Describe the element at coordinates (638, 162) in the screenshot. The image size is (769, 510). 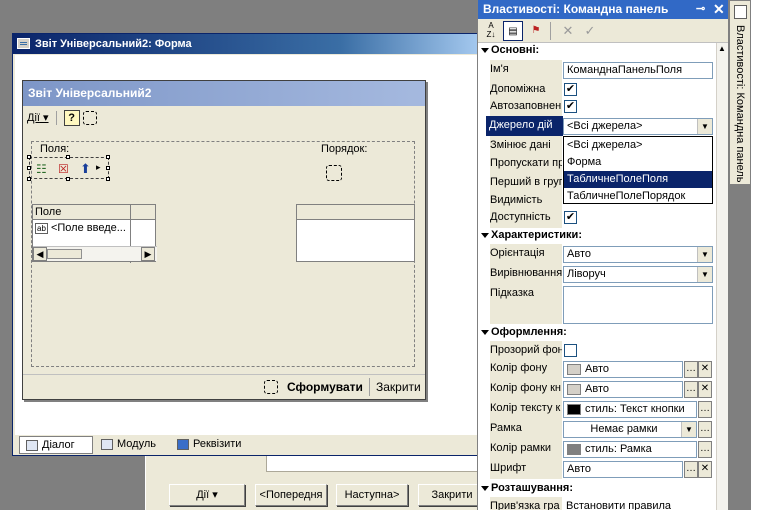
I see `dropdown-option: Форма` at that location.